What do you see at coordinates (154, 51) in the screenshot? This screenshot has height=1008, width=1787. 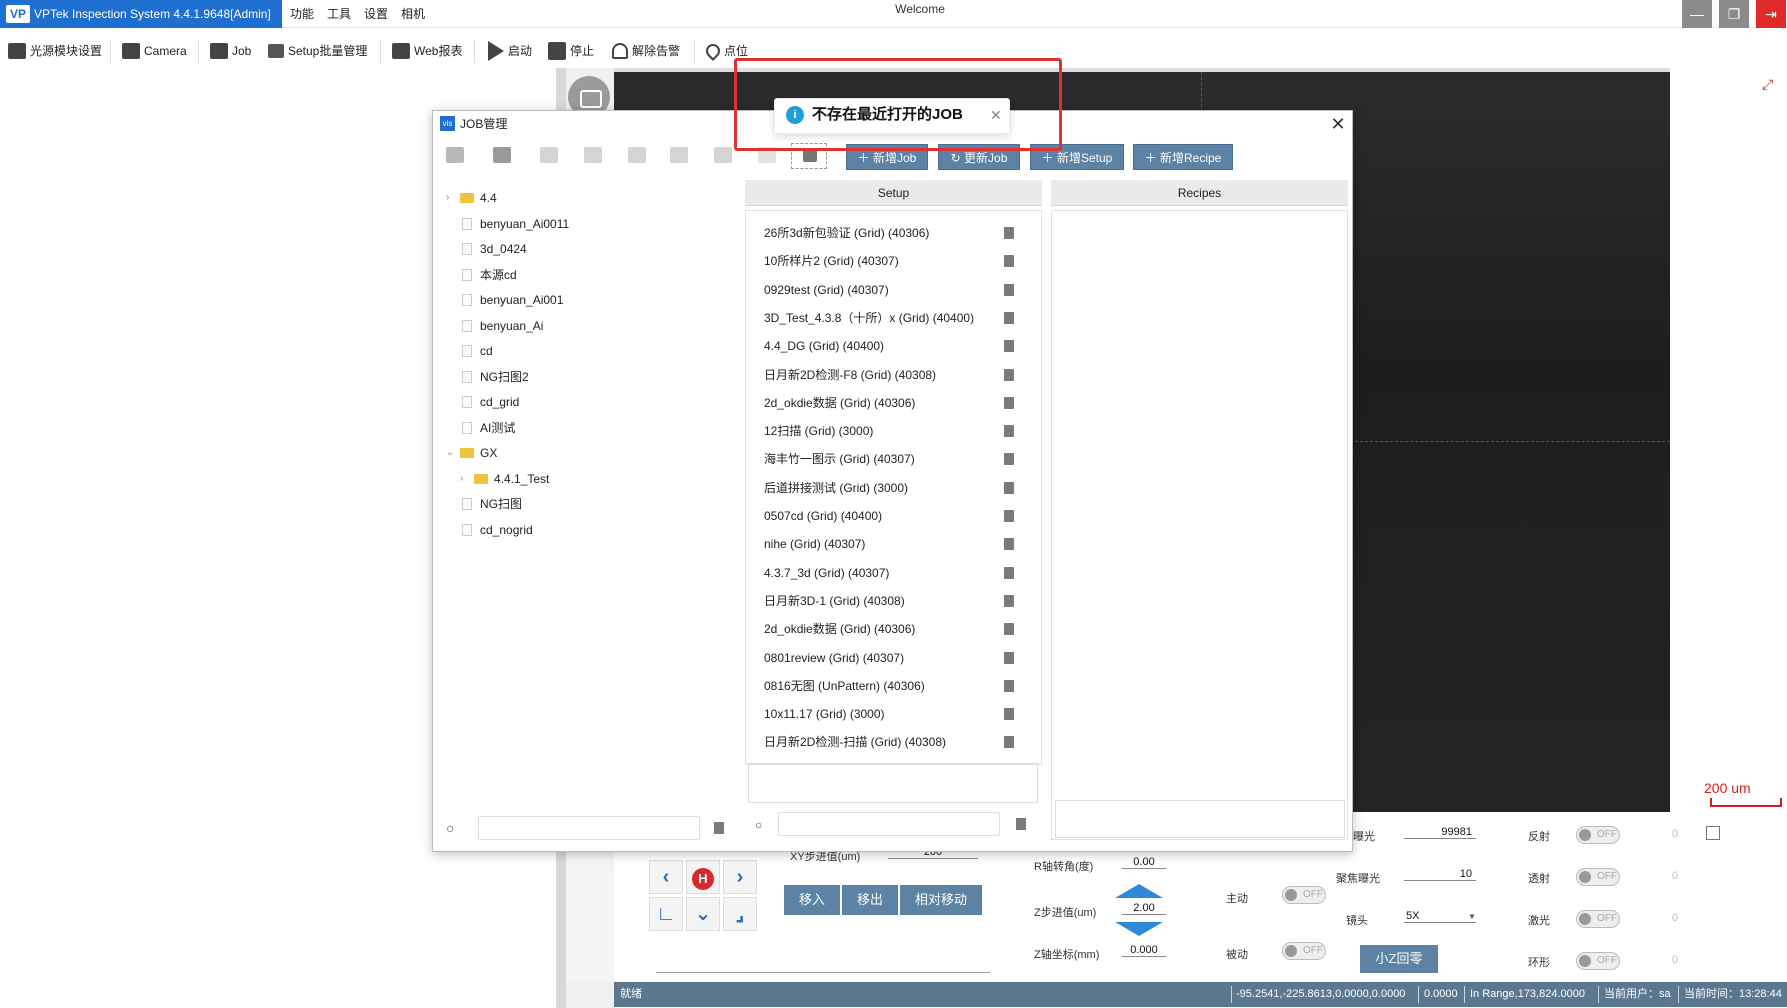 I see `camera-button: Camera` at bounding box center [154, 51].